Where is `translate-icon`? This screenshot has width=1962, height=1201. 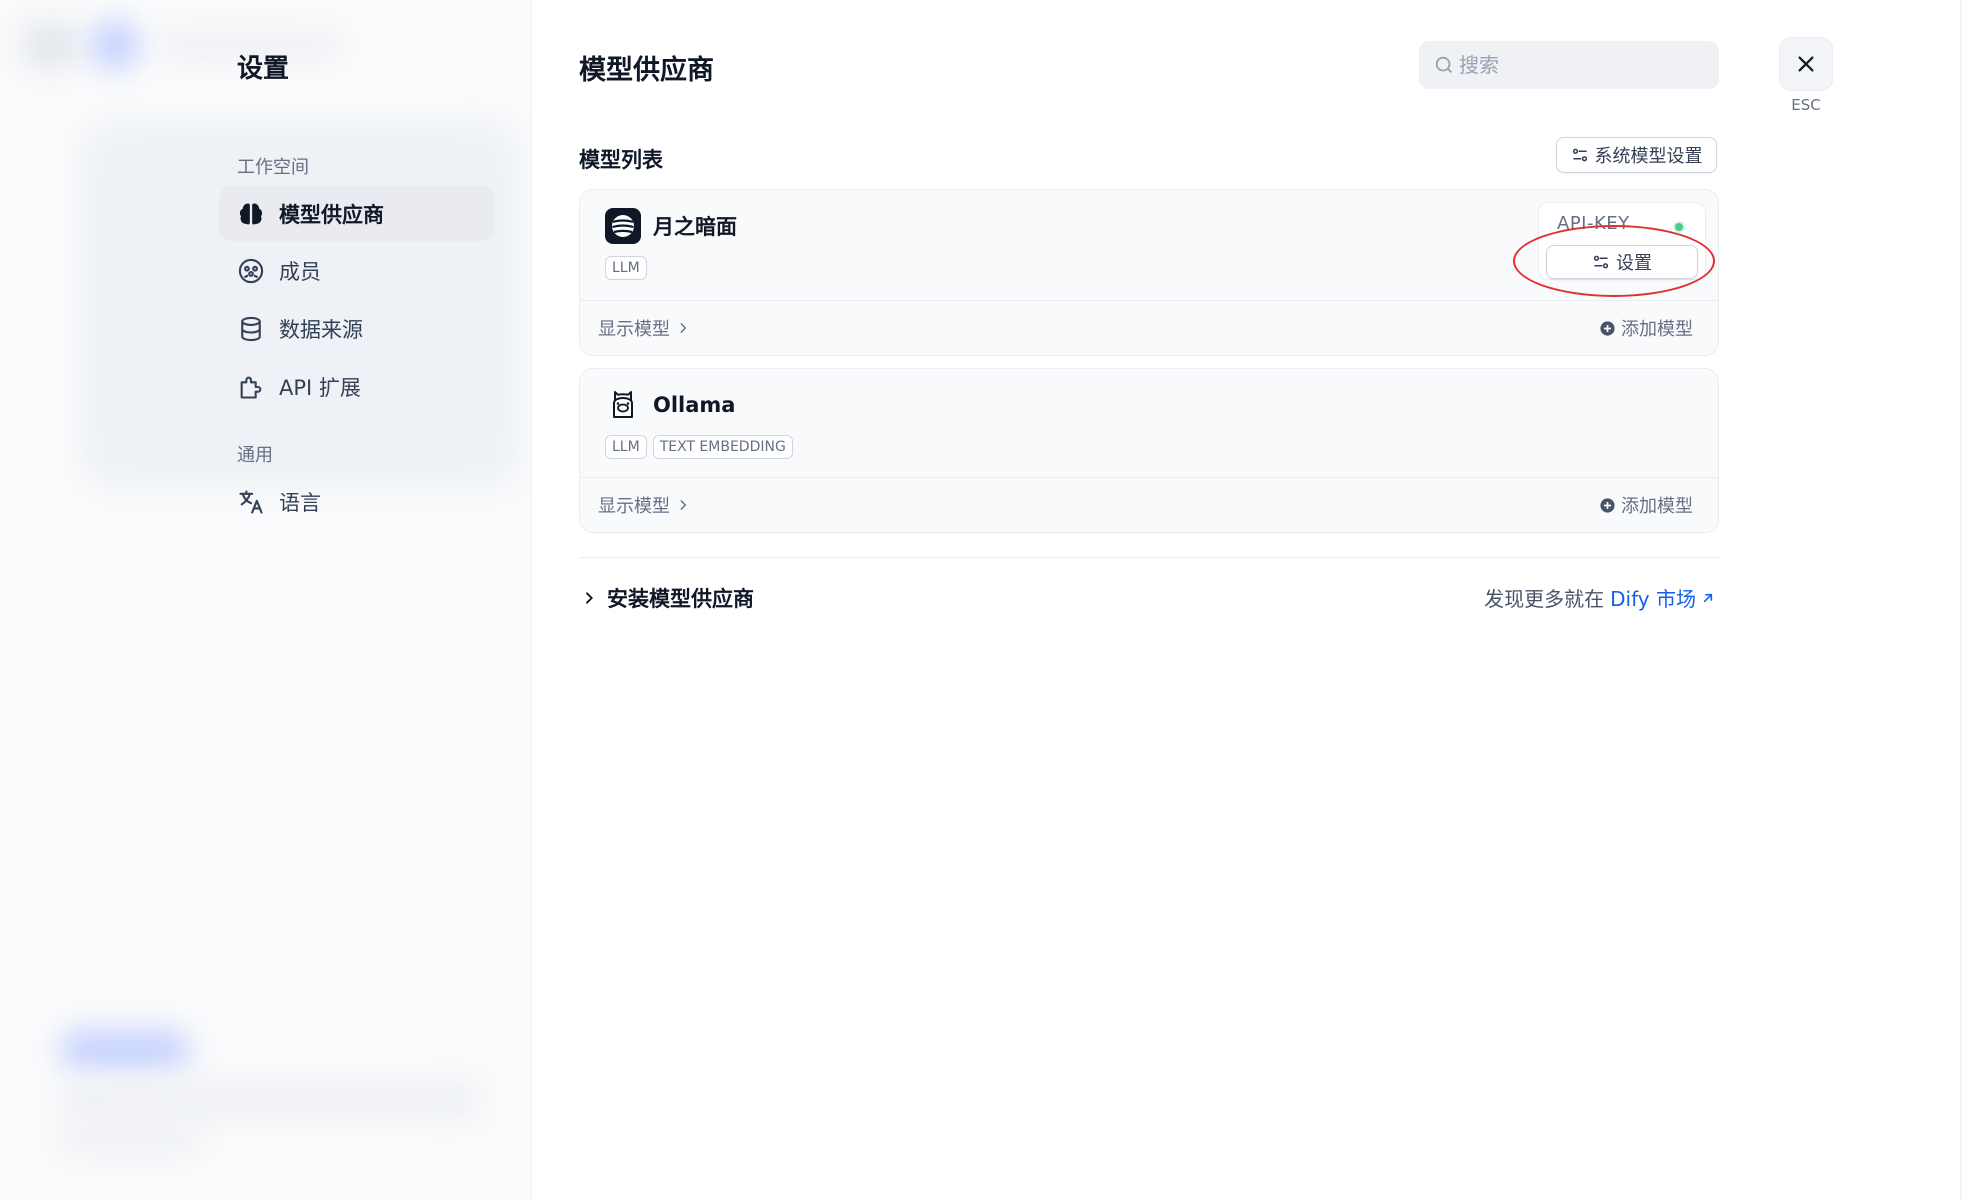 translate-icon is located at coordinates (251, 502).